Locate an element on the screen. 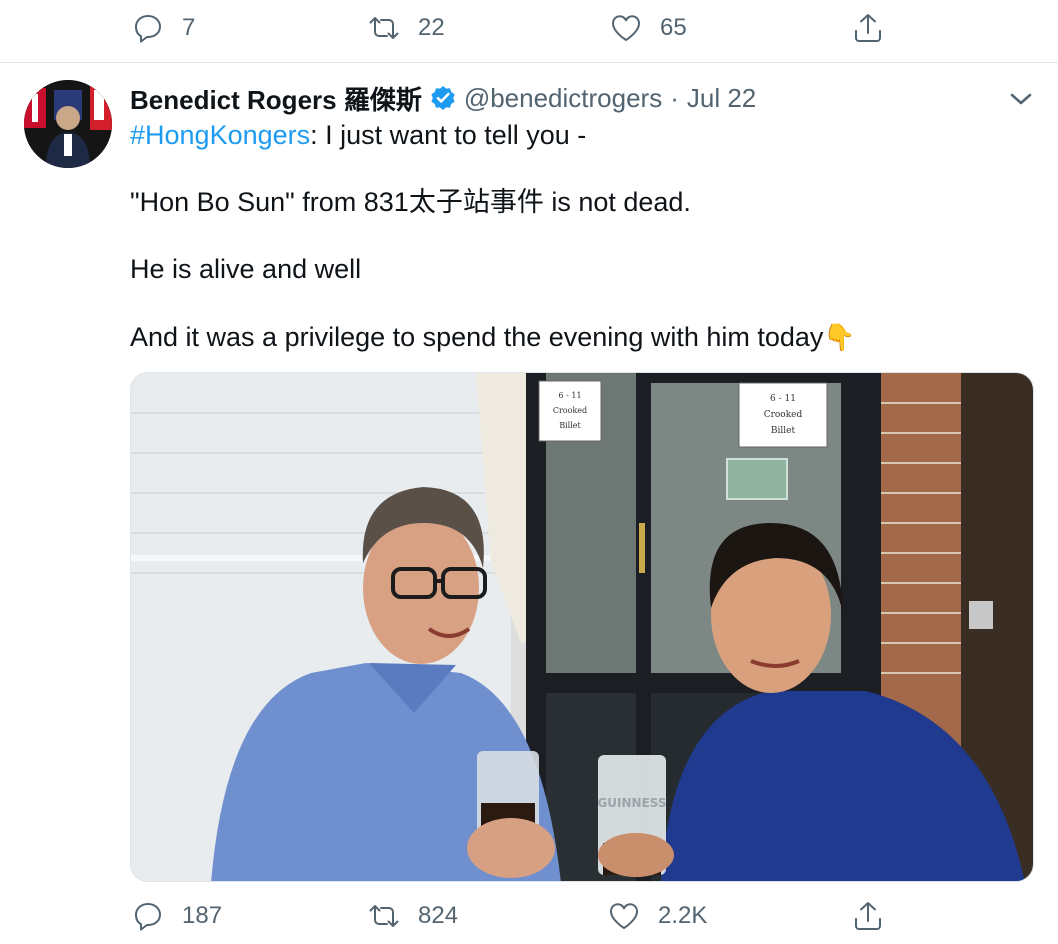  previous-tweet-actions: 7 22 65 is located at coordinates (529, 30).